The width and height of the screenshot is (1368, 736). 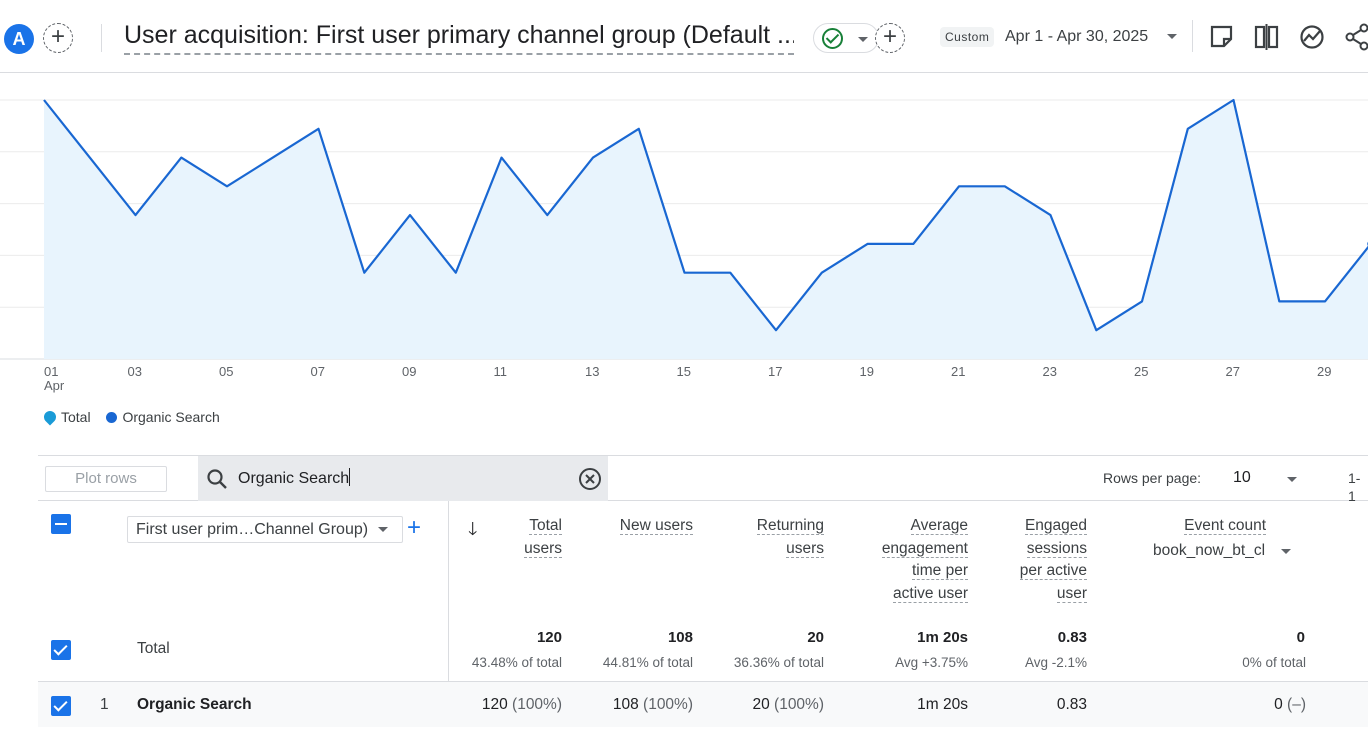 I want to click on total-value: 108, so click(x=680, y=637).